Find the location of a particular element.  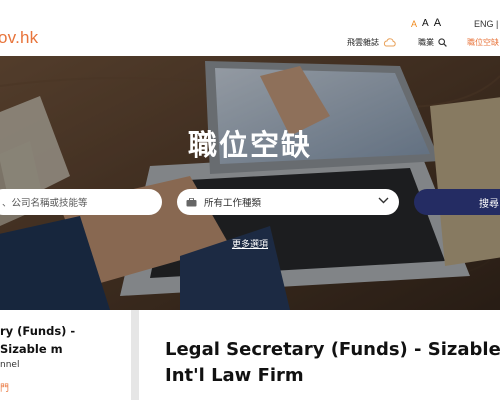

keyword-search-input: 、公司名稱或技能等 is located at coordinates (81, 202).